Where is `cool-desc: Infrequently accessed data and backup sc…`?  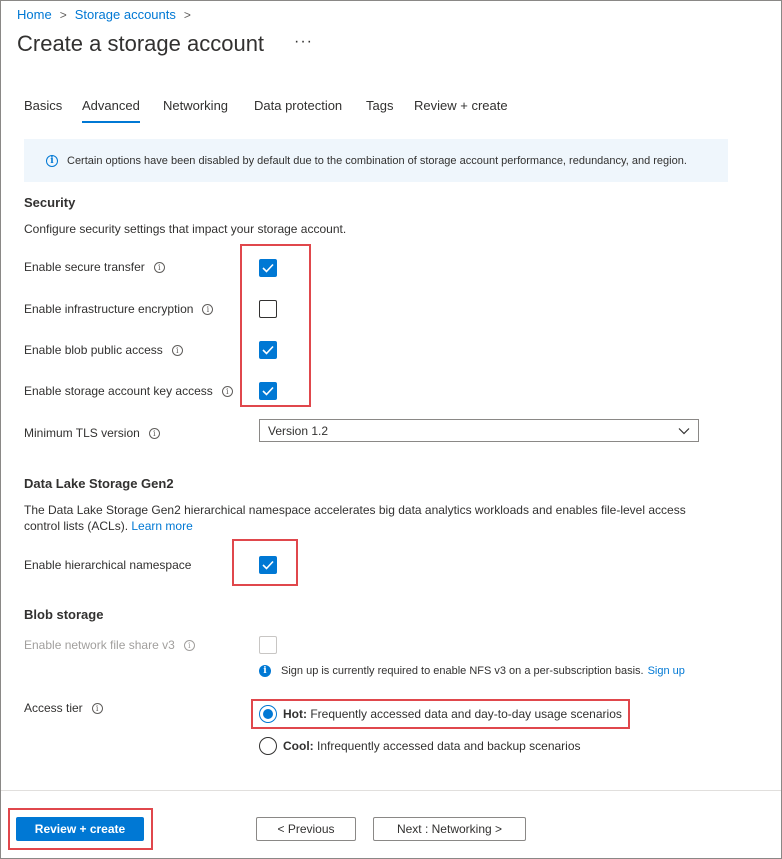 cool-desc: Infrequently accessed data and backup sc… is located at coordinates (449, 746).